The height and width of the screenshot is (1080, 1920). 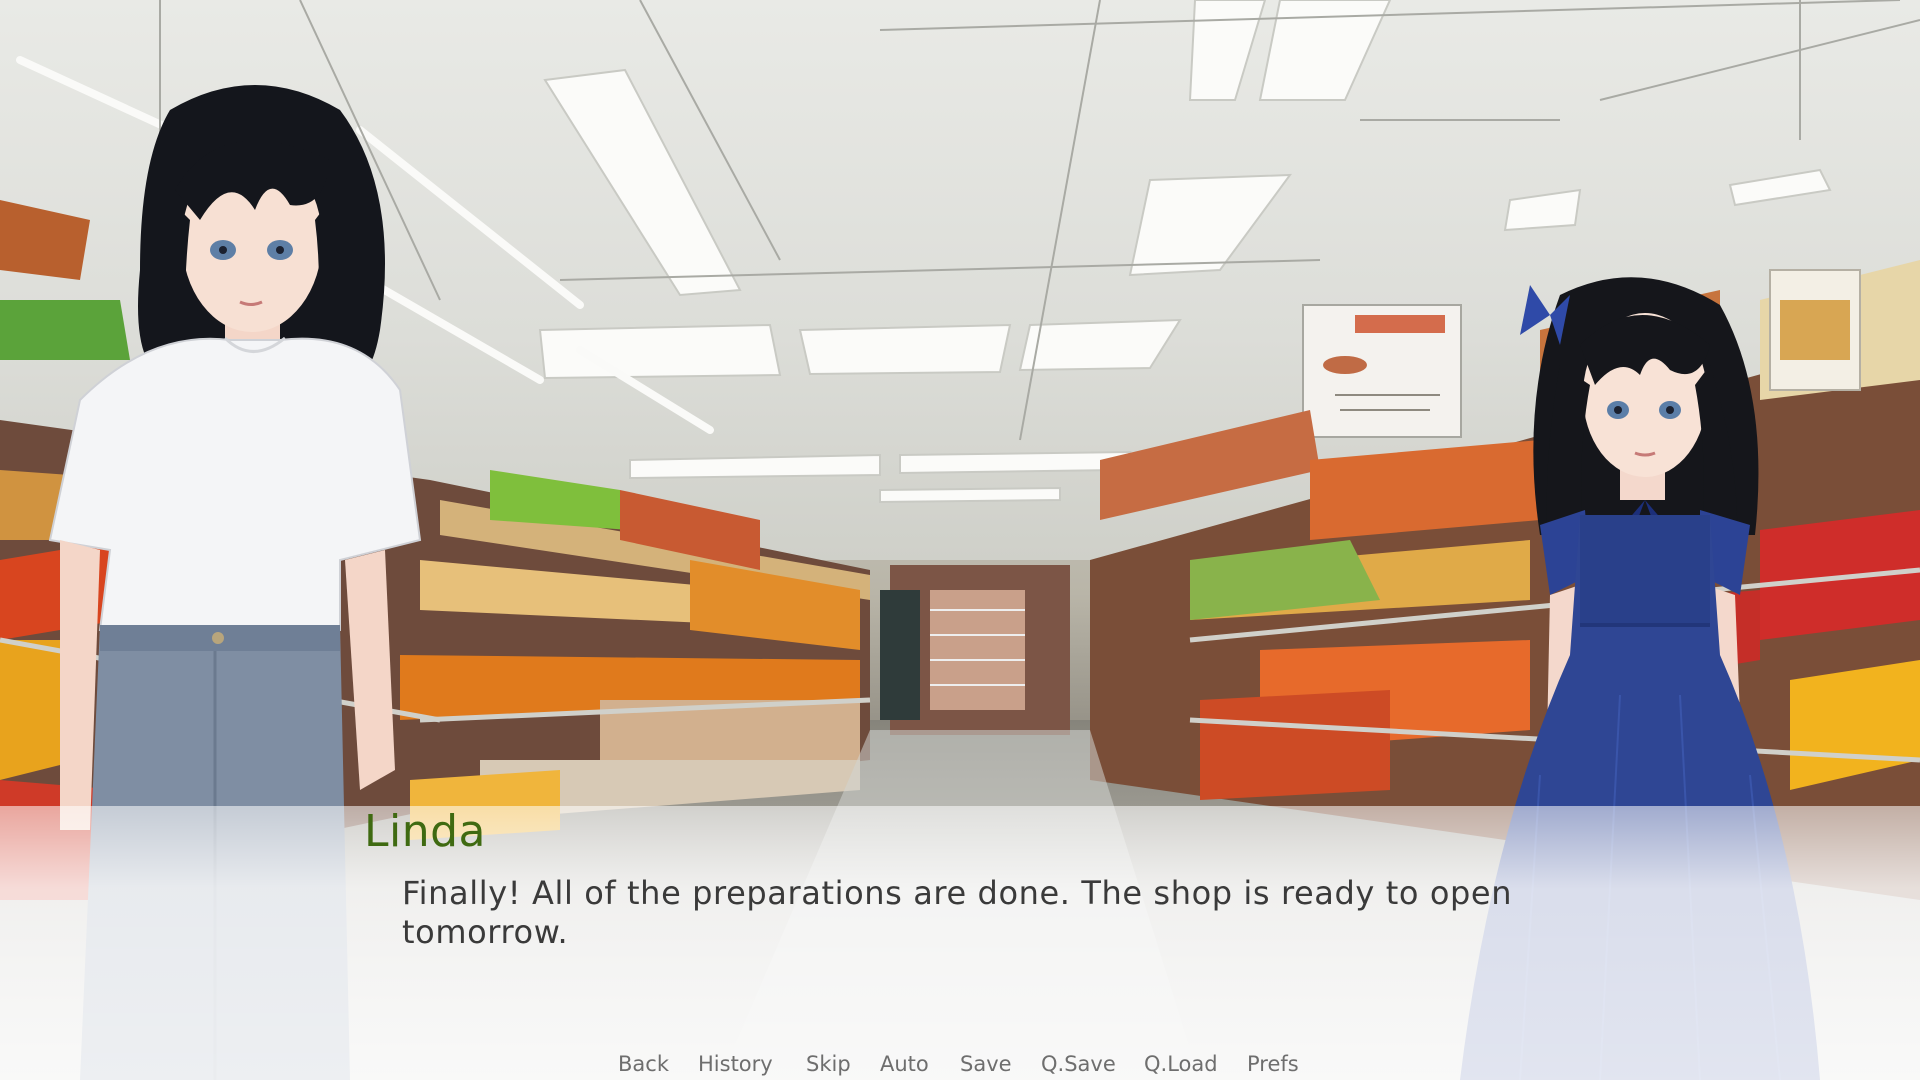 I want to click on speaker-name: Linda, so click(x=425, y=831).